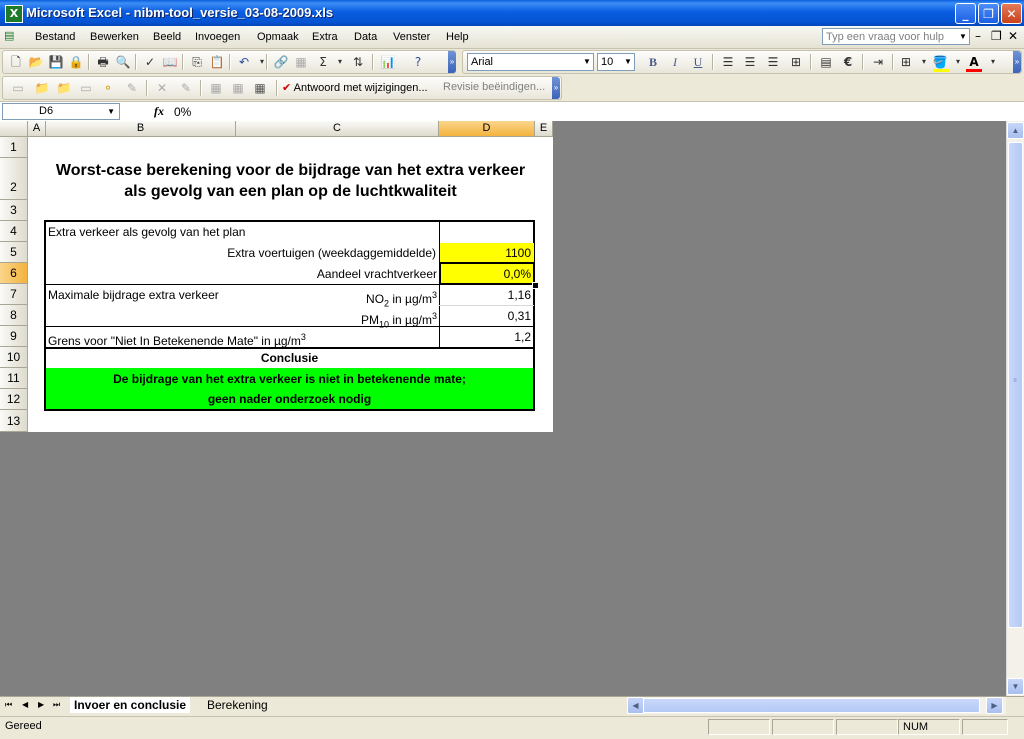  I want to click on minimize-button: _, so click(965, 13).